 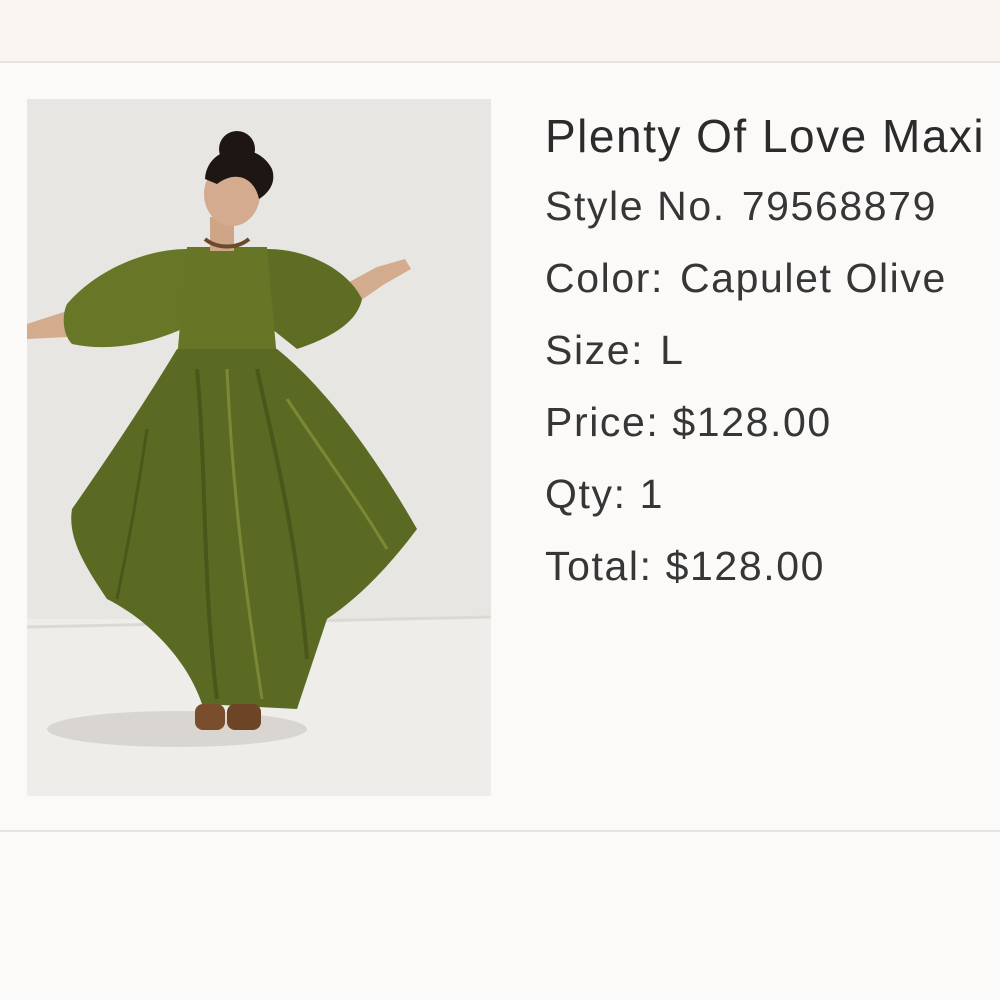 I want to click on size-row: Size: L, so click(x=772, y=350).